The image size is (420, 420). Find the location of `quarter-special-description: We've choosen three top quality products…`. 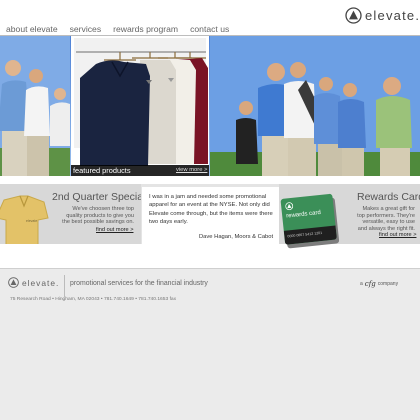

quarter-special-description: We've choosen three top quality products… is located at coordinates (98, 216).